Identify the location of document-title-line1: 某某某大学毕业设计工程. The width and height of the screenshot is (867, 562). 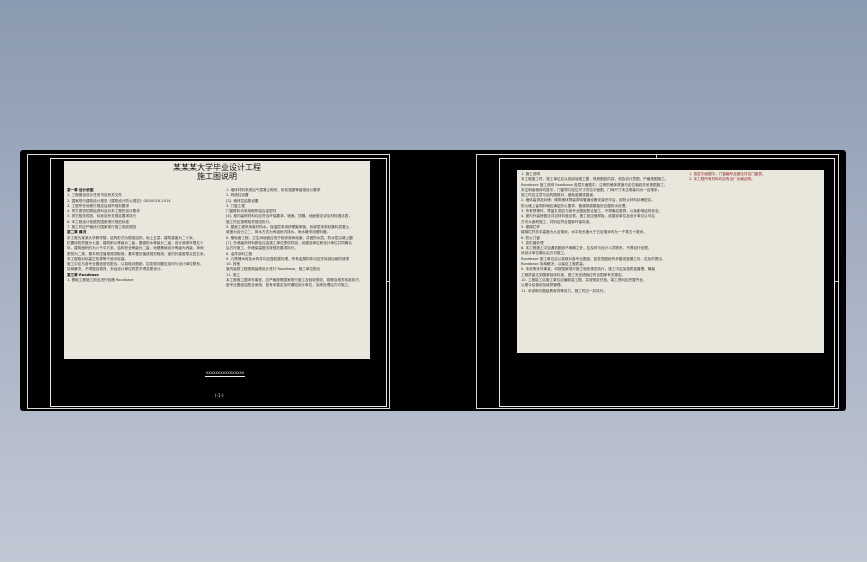
(217, 167).